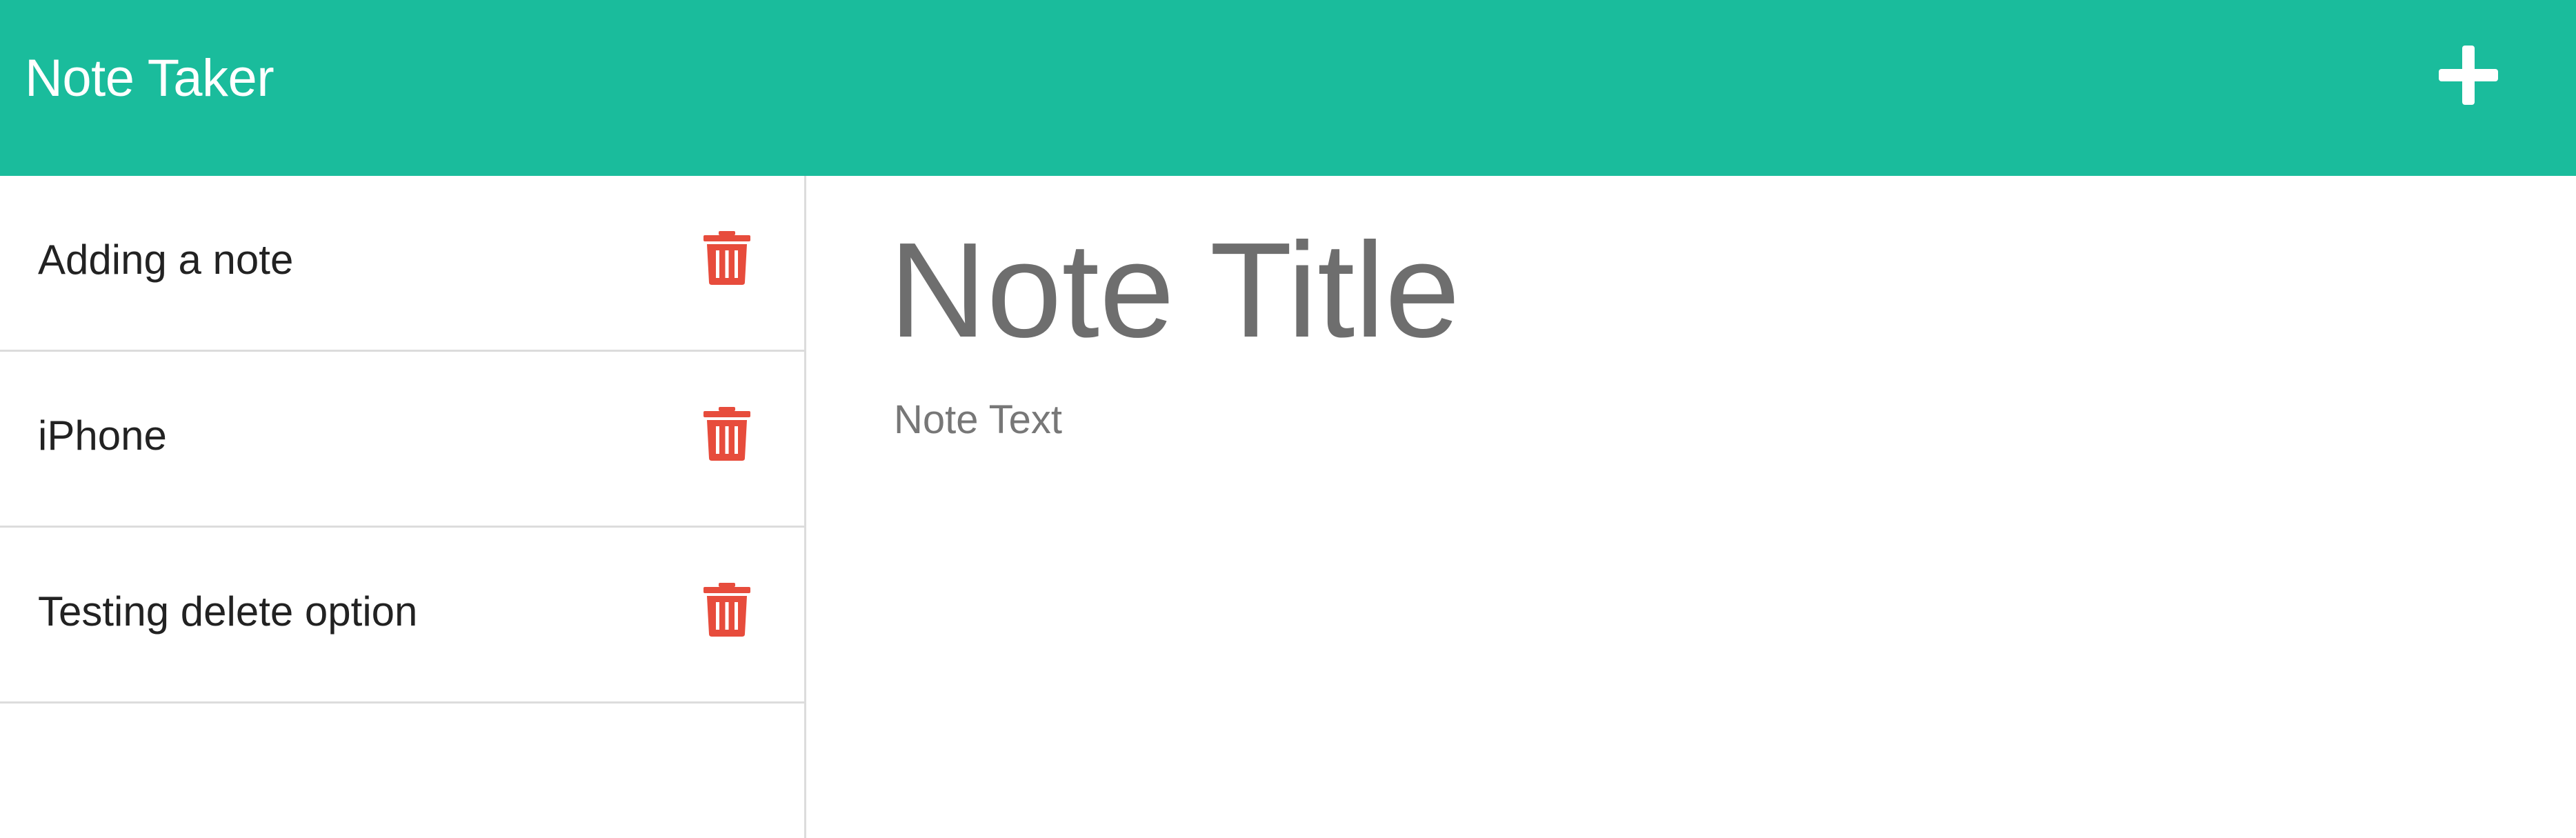  I want to click on plus-icon, so click(2468, 75).